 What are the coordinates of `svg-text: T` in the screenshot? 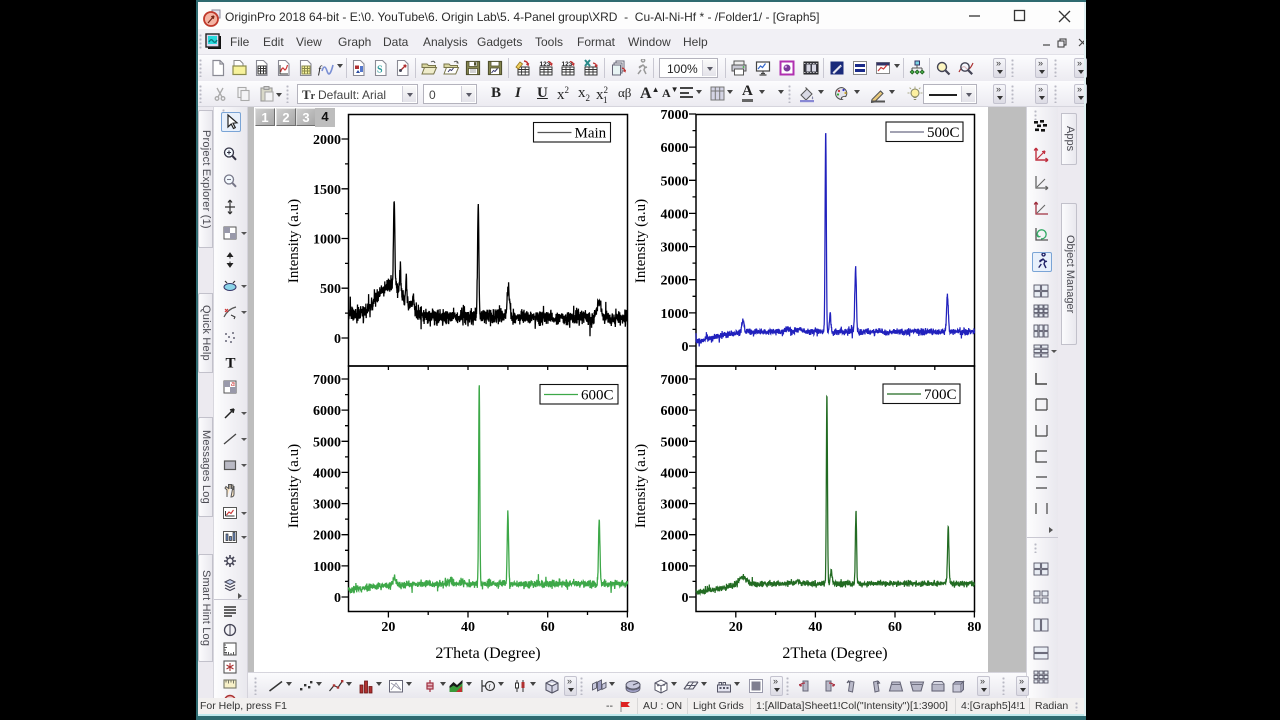 It's located at (231, 364).